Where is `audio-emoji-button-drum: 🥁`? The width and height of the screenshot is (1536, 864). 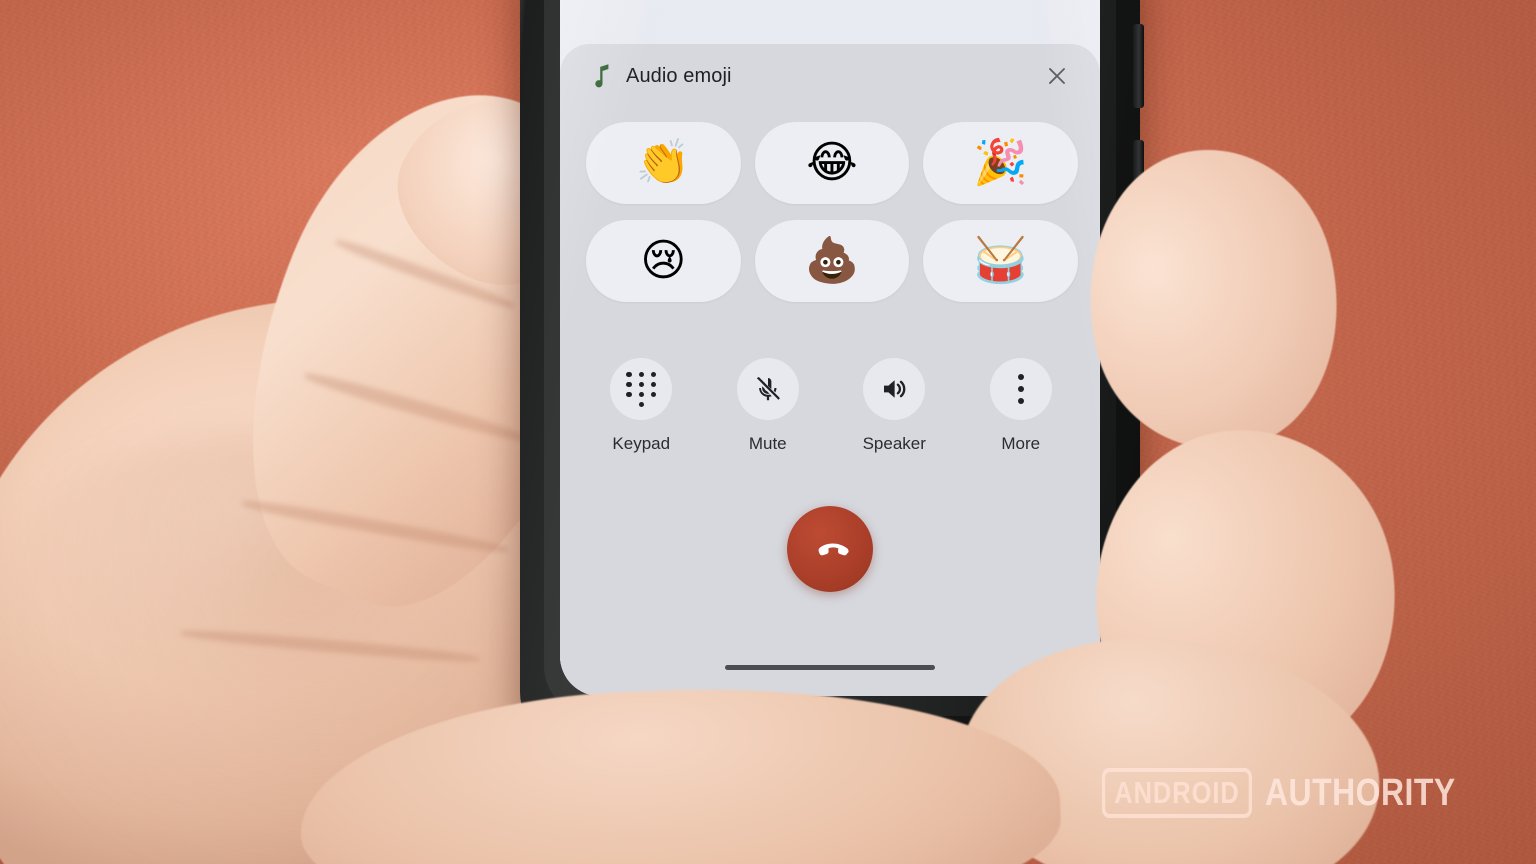 audio-emoji-button-drum: 🥁 is located at coordinates (1000, 261).